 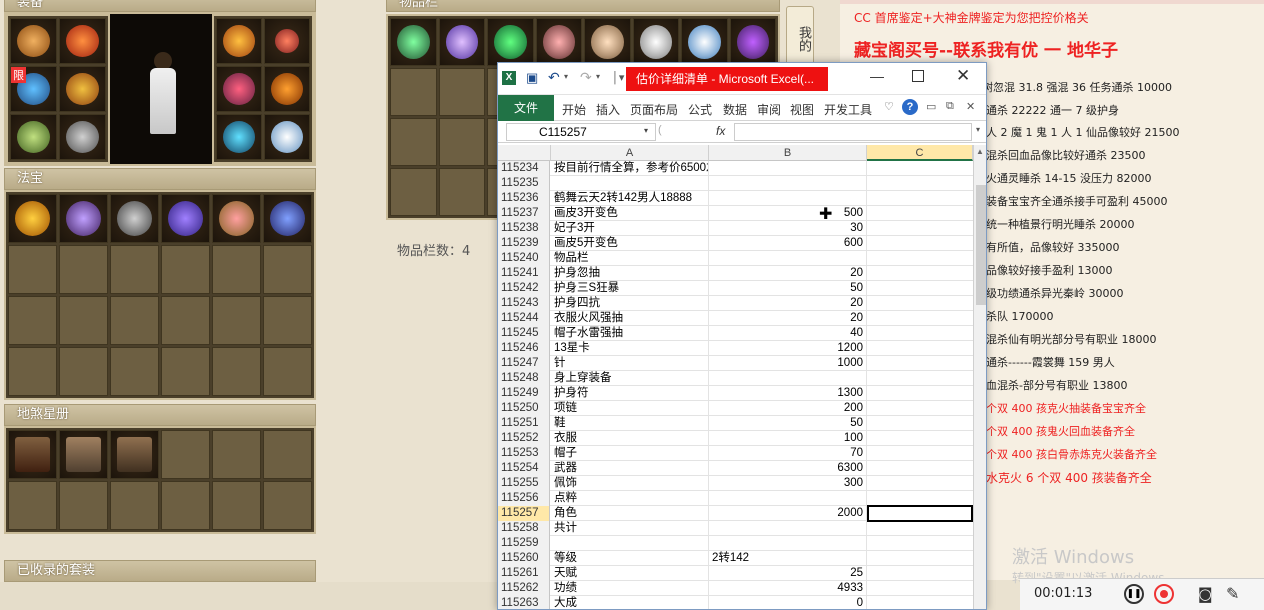 What do you see at coordinates (978, 129) in the screenshot?
I see `formula-expand-icon: ▾` at bounding box center [978, 129].